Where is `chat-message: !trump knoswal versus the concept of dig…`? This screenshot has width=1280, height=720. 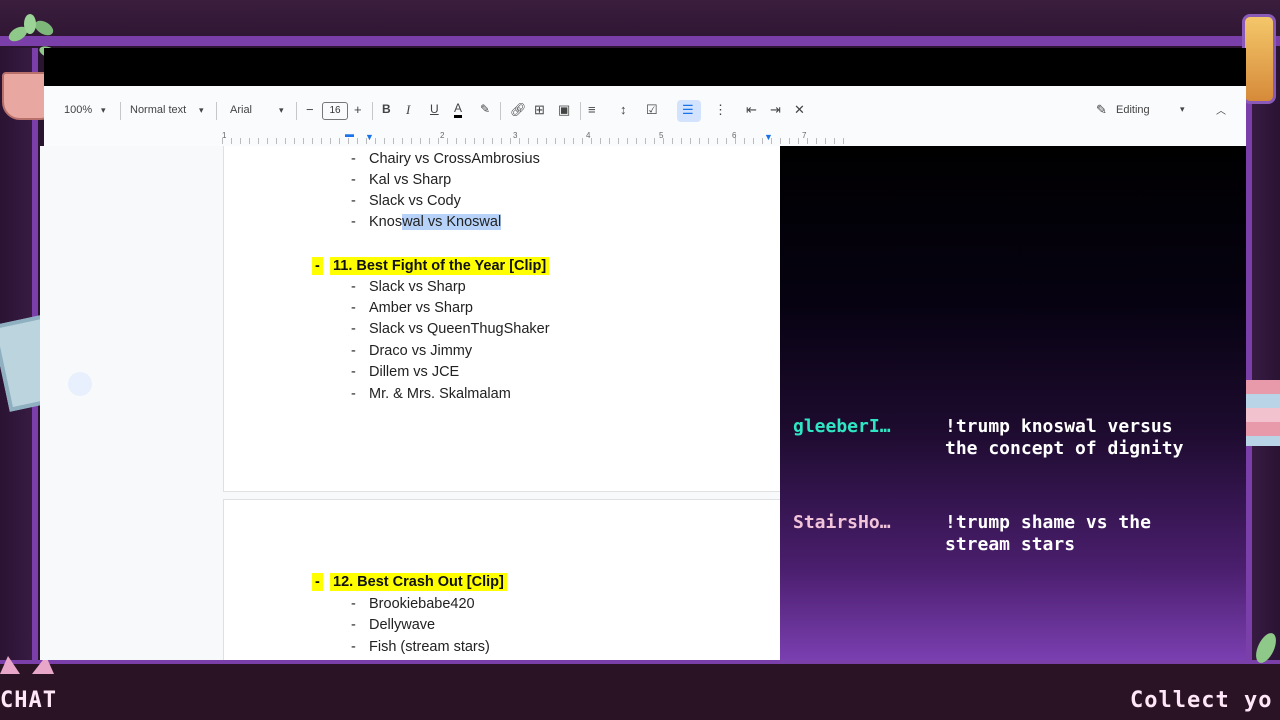
chat-message: !trump knoswal versus the concept of dig… is located at coordinates (1064, 437).